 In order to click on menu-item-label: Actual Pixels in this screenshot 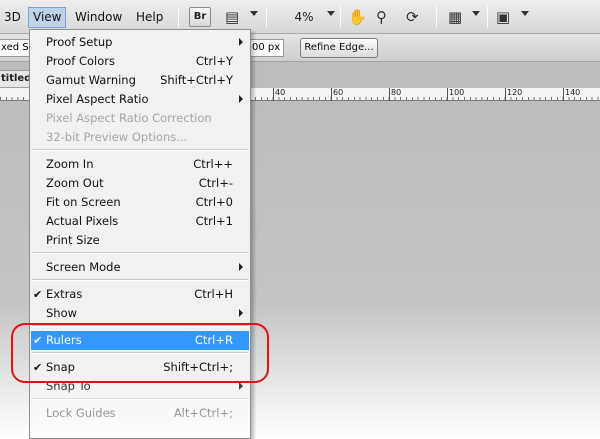, I will do `click(82, 221)`.